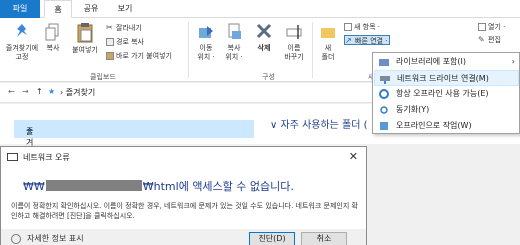  I want to click on move-to-label: 이동 위치 ·, so click(206, 52).